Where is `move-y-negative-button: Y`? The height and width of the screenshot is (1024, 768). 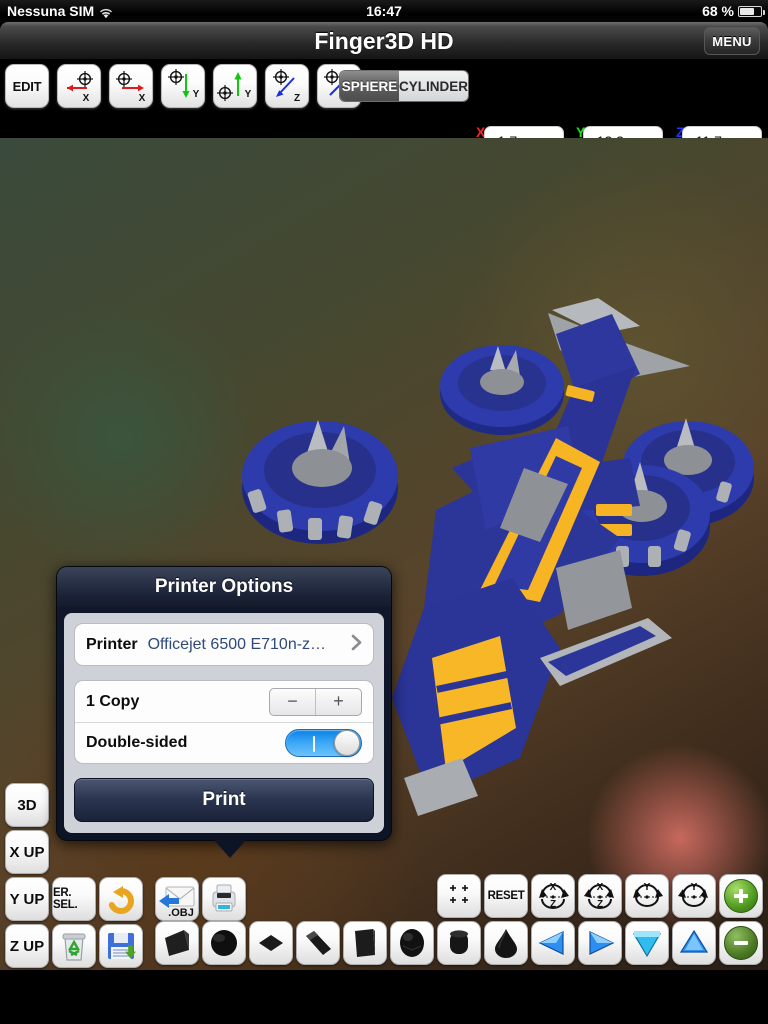
move-y-negative-button: Y is located at coordinates (183, 86).